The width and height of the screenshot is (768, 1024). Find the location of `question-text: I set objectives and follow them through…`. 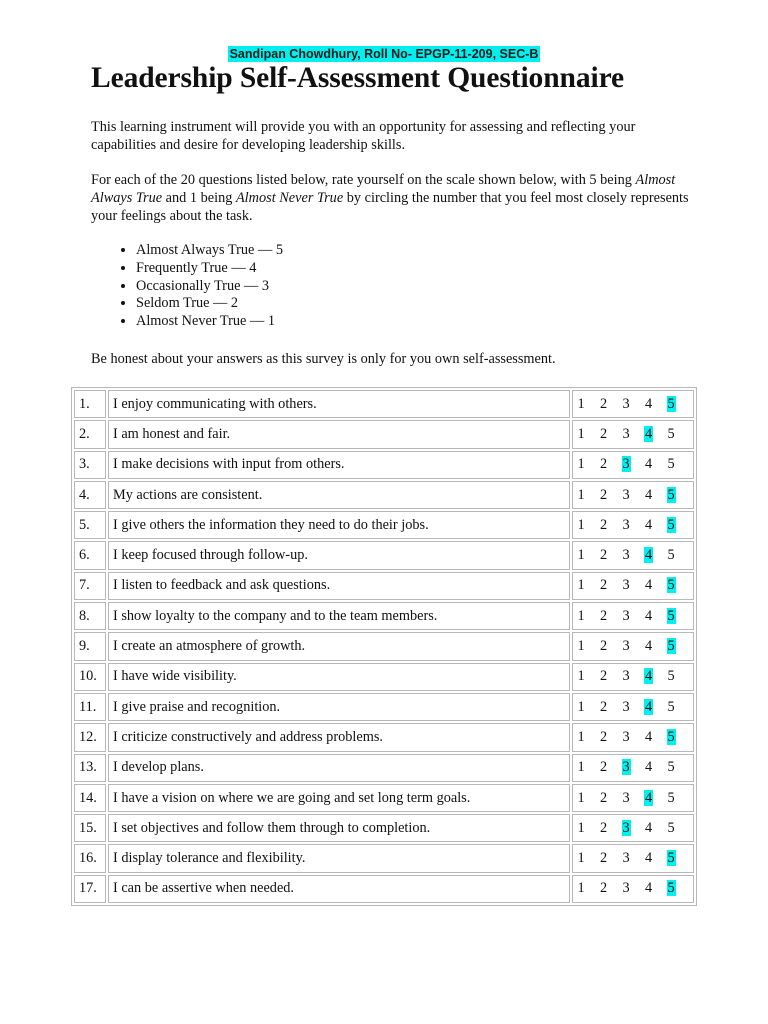

question-text: I set objectives and follow them through… is located at coordinates (339, 828).